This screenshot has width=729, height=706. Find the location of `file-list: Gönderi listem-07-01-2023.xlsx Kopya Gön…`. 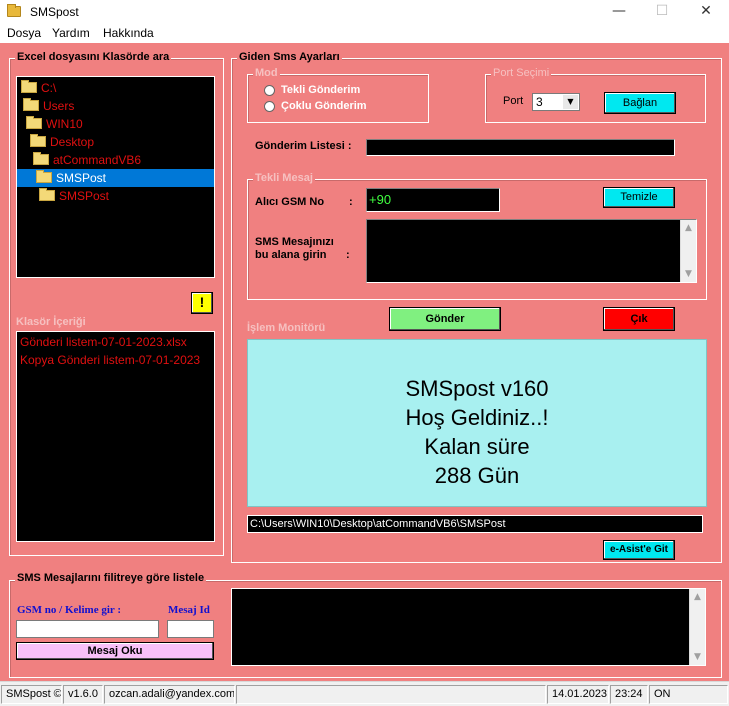

file-list: Gönderi listem-07-01-2023.xlsx Kopya Gön… is located at coordinates (115, 436).